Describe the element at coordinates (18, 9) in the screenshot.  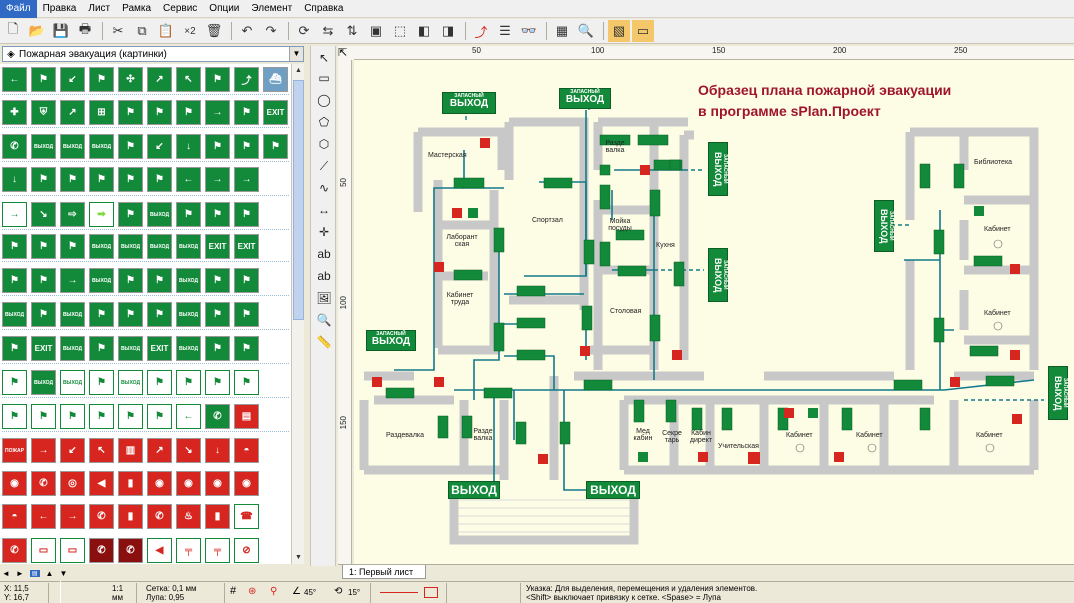
I see `menu-file: Файл` at that location.